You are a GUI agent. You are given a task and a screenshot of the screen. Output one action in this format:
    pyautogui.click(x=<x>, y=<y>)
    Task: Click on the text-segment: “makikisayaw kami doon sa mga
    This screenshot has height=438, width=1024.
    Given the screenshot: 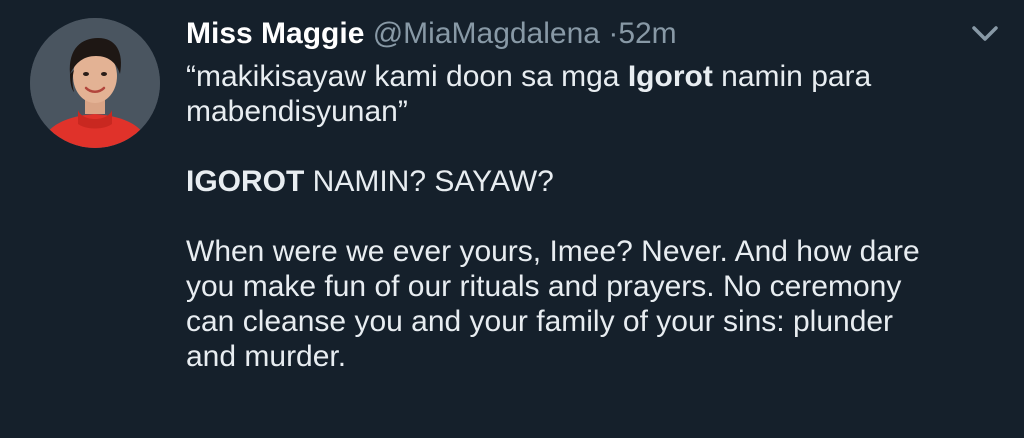 What is the action you would take?
    pyautogui.click(x=407, y=76)
    